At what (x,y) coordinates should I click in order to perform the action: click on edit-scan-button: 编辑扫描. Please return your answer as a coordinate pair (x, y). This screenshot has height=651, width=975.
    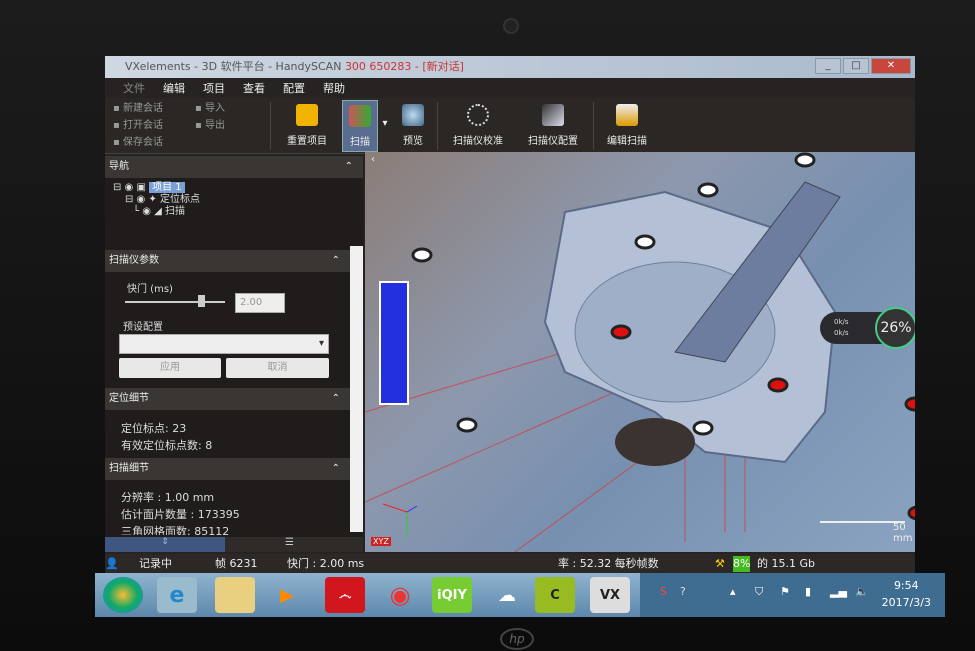
    Looking at the image, I should click on (627, 126).